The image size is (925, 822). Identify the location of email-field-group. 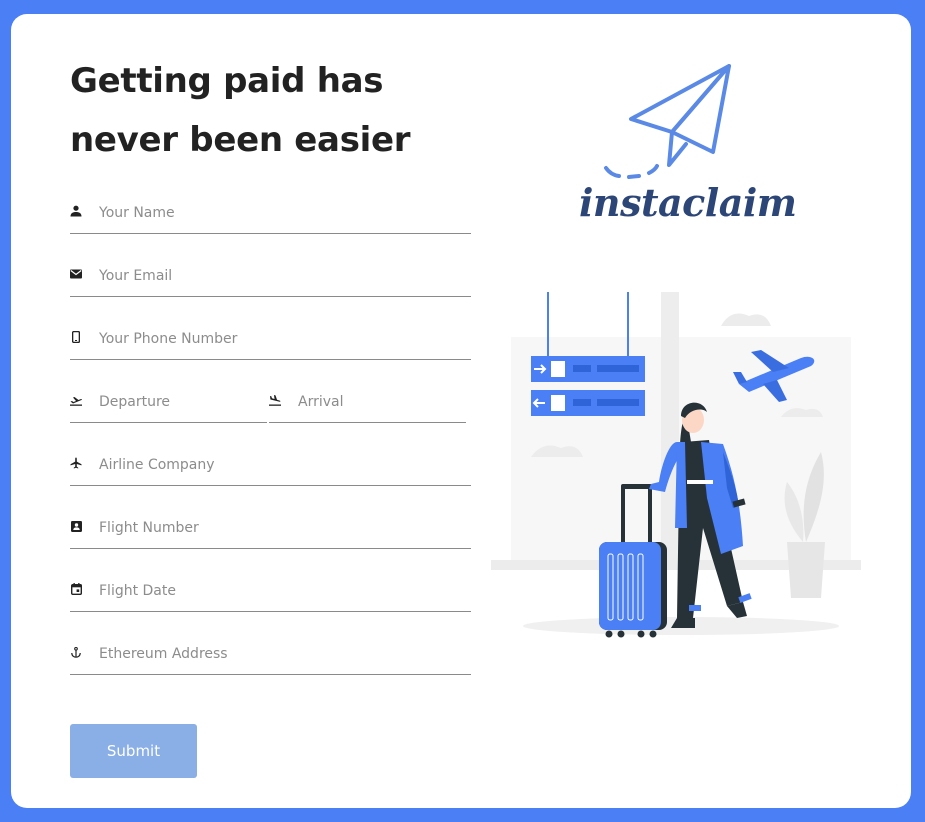
(270, 278).